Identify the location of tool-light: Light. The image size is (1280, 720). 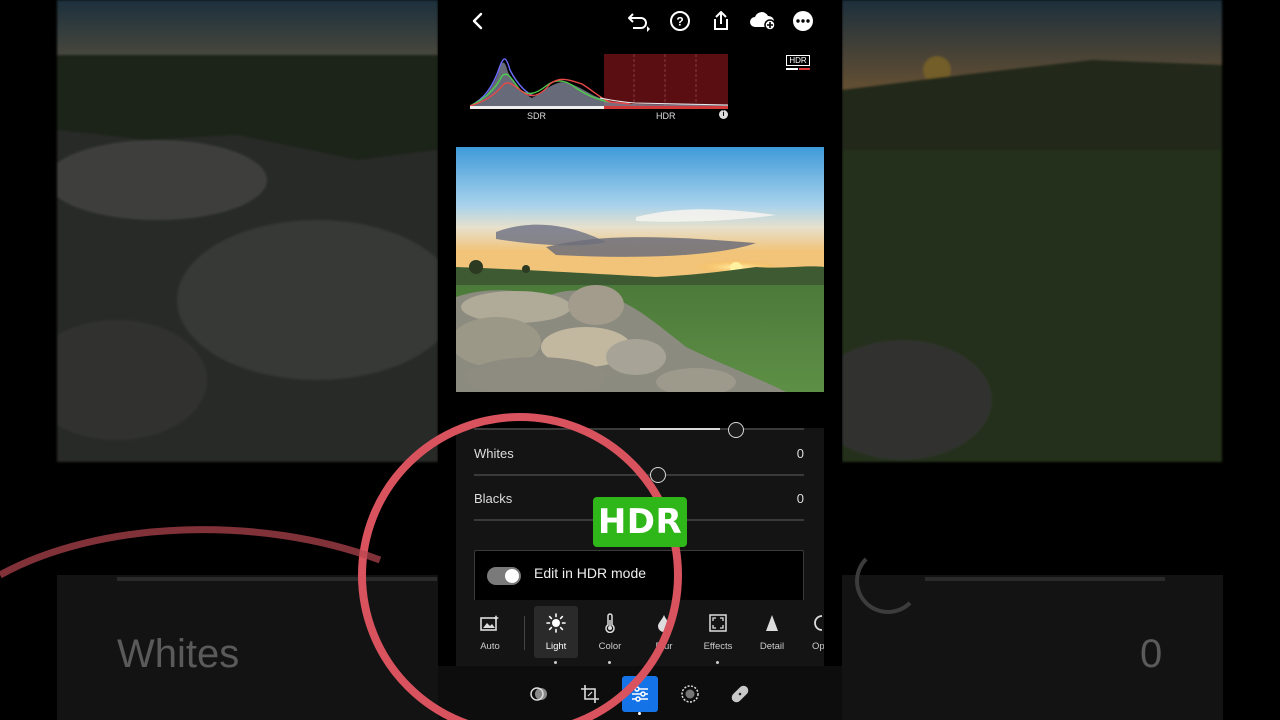
(556, 635).